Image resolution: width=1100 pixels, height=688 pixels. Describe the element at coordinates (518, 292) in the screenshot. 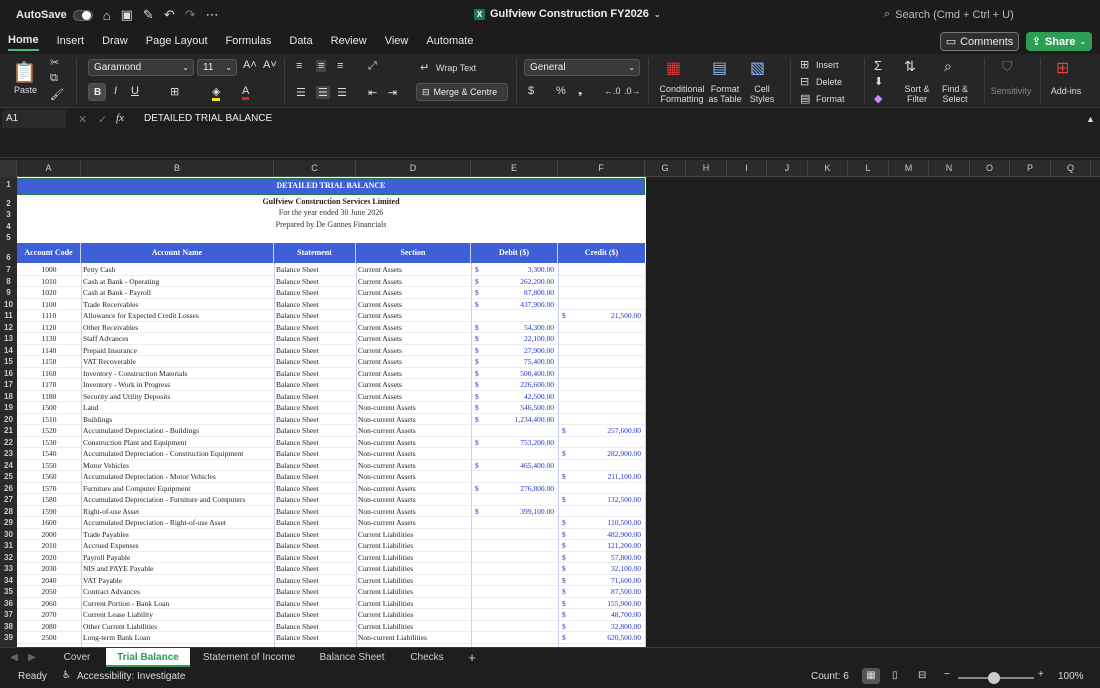

I see `cell-debit: 87,800.00` at that location.